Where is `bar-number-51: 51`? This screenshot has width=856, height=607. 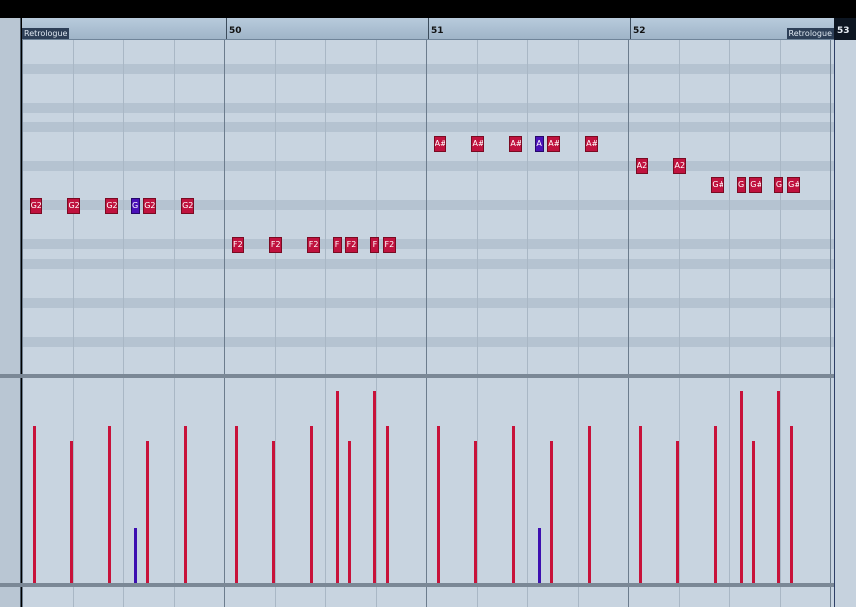
bar-number-51: 51 is located at coordinates (437, 31).